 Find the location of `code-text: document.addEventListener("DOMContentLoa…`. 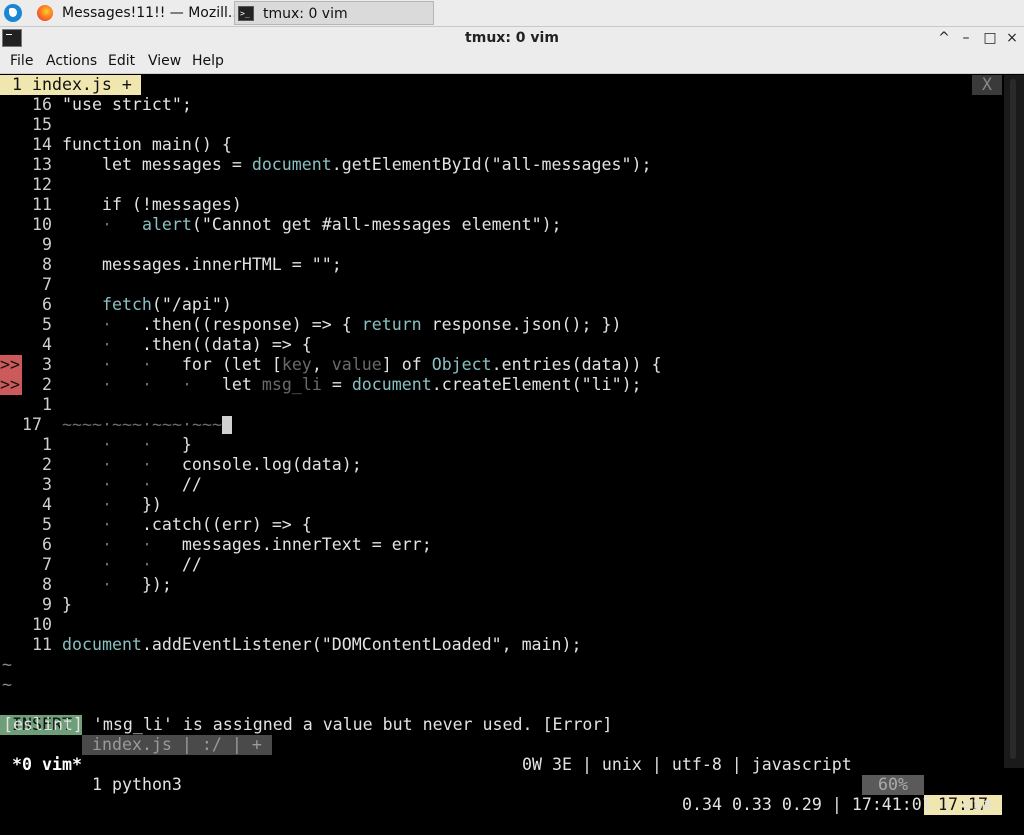

code-text: document.addEventListener("DOMContentLoa… is located at coordinates (322, 644).